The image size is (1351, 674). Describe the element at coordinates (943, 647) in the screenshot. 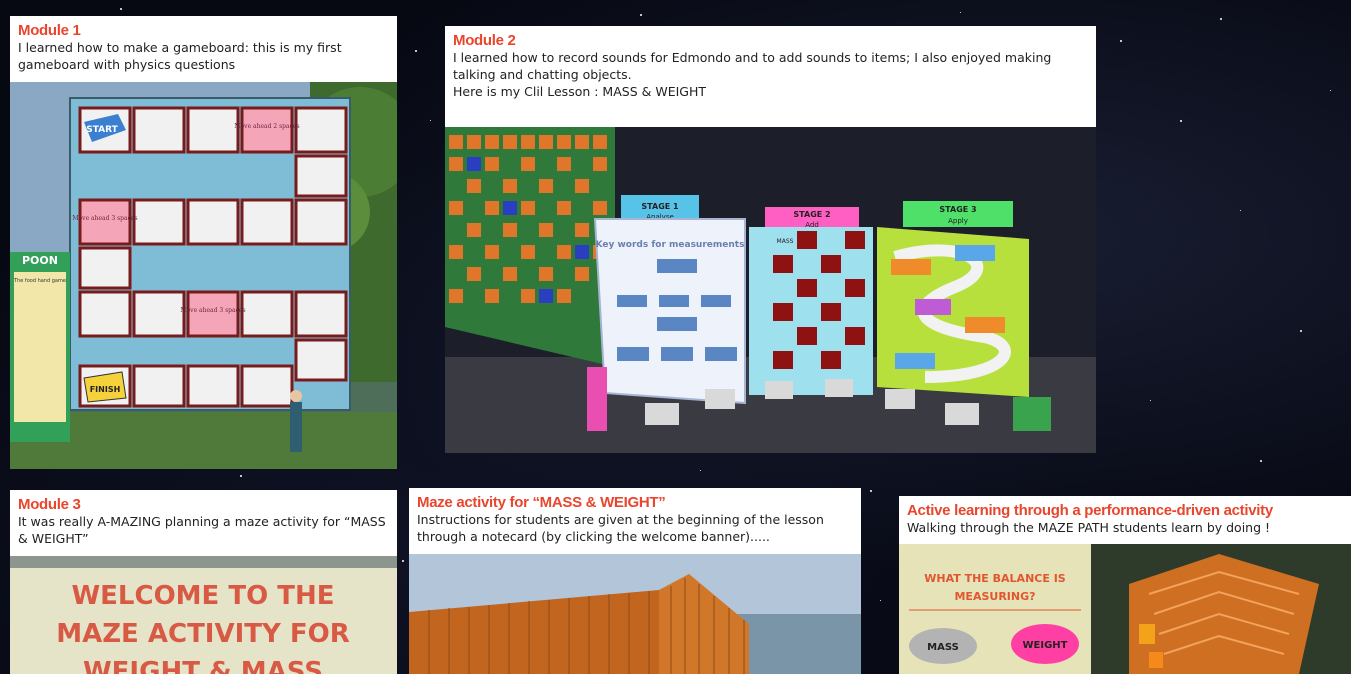

I see `mass-option: MASS` at that location.